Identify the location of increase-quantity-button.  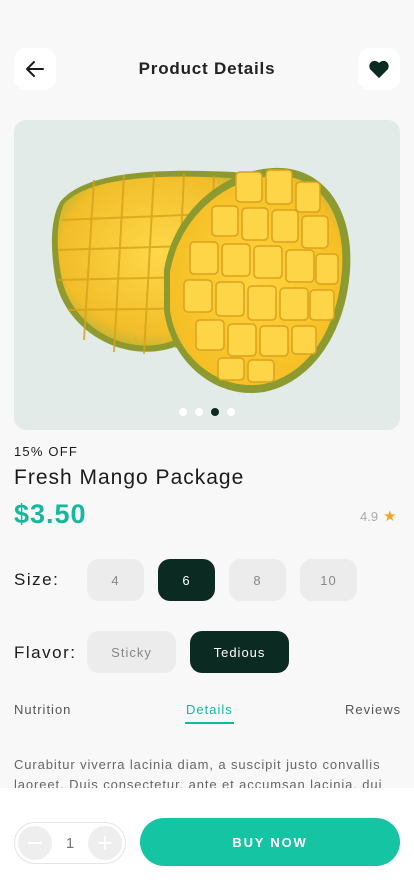
(105, 843).